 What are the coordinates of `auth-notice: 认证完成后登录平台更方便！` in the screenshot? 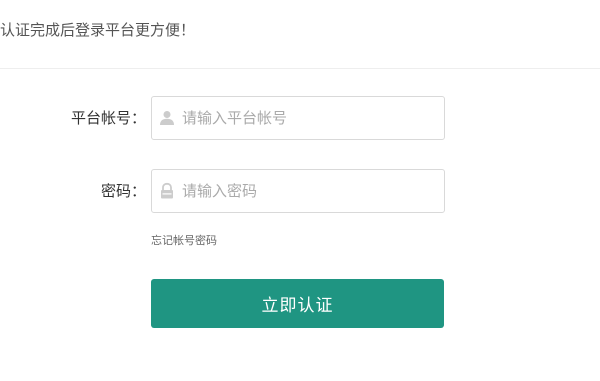 It's located at (98, 30).